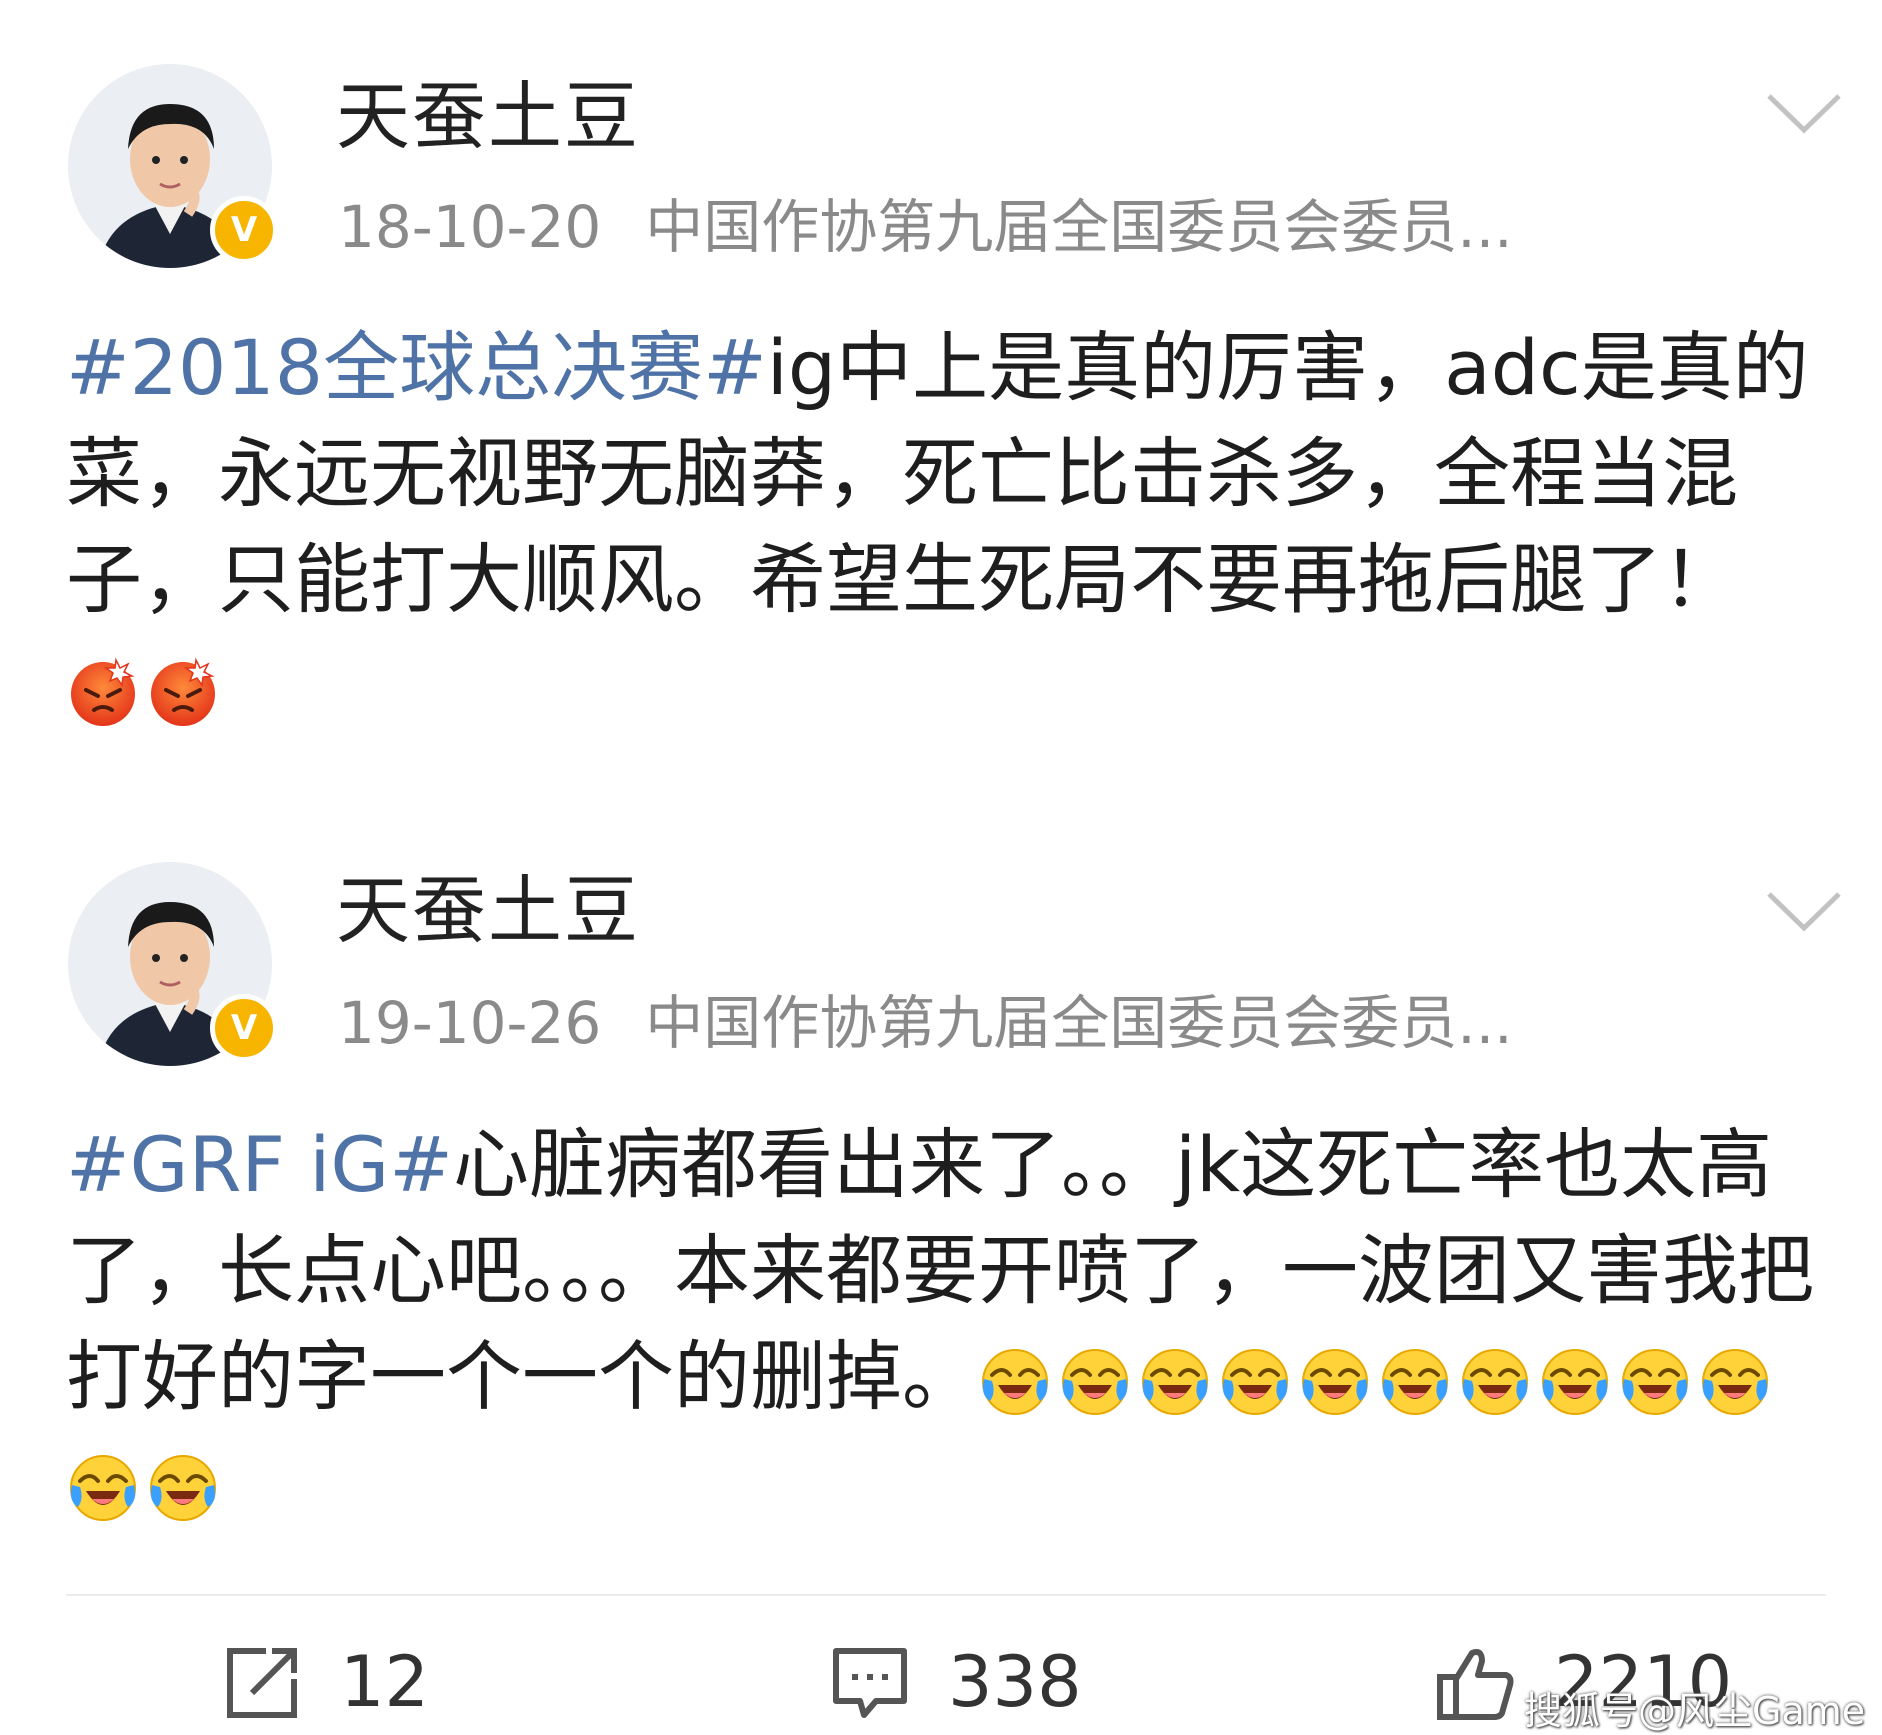  Describe the element at coordinates (870, 1682) in the screenshot. I see `comment-icon` at that location.